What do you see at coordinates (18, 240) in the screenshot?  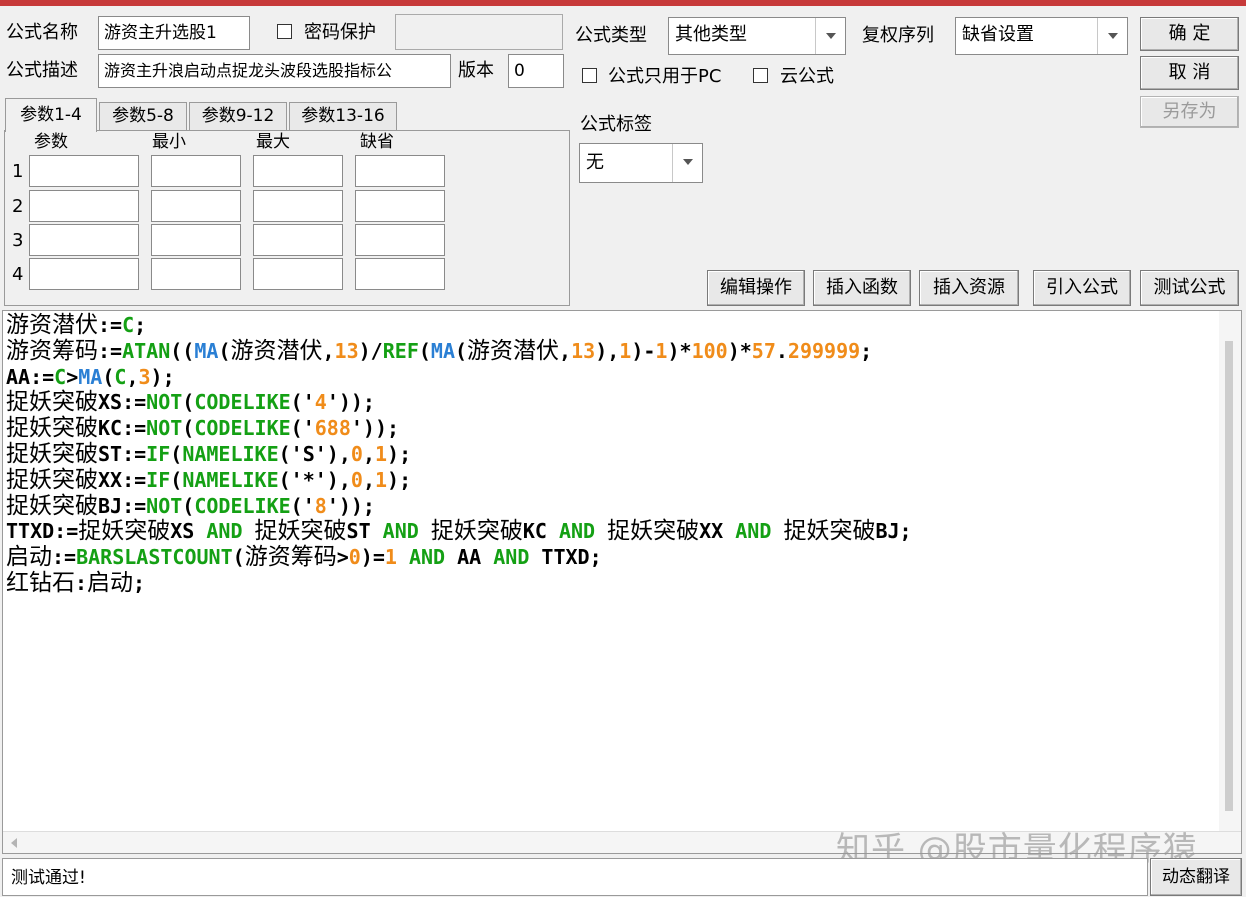 I see `param-row-number: 3` at bounding box center [18, 240].